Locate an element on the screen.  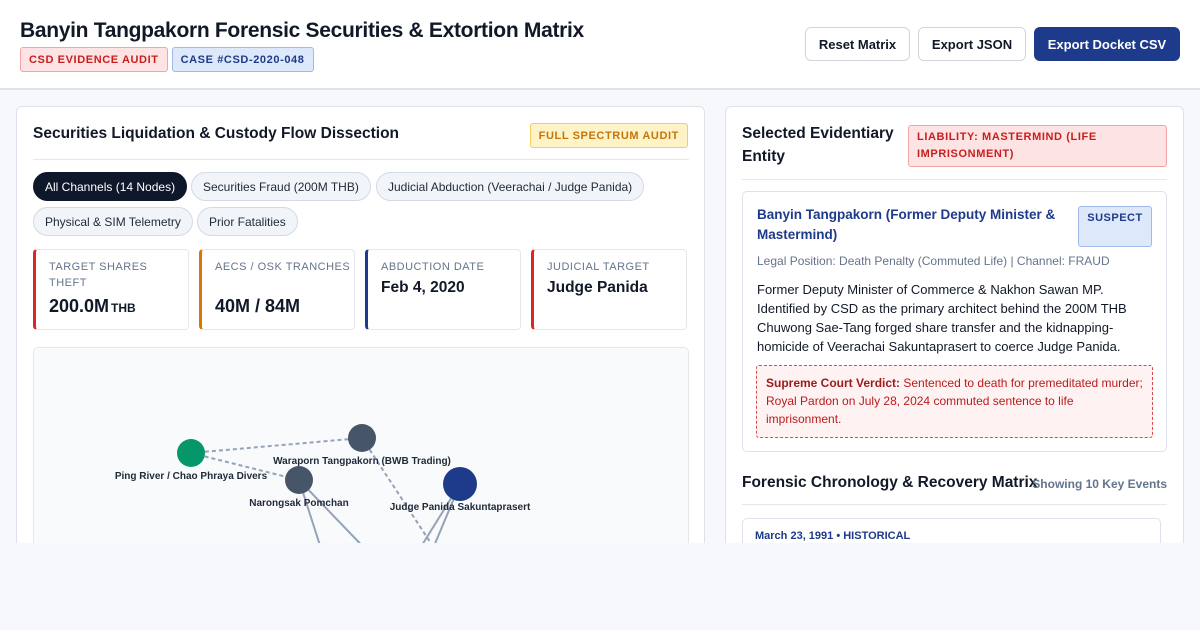
stat-label: ABDUCTION DATE is located at coordinates (433, 267).